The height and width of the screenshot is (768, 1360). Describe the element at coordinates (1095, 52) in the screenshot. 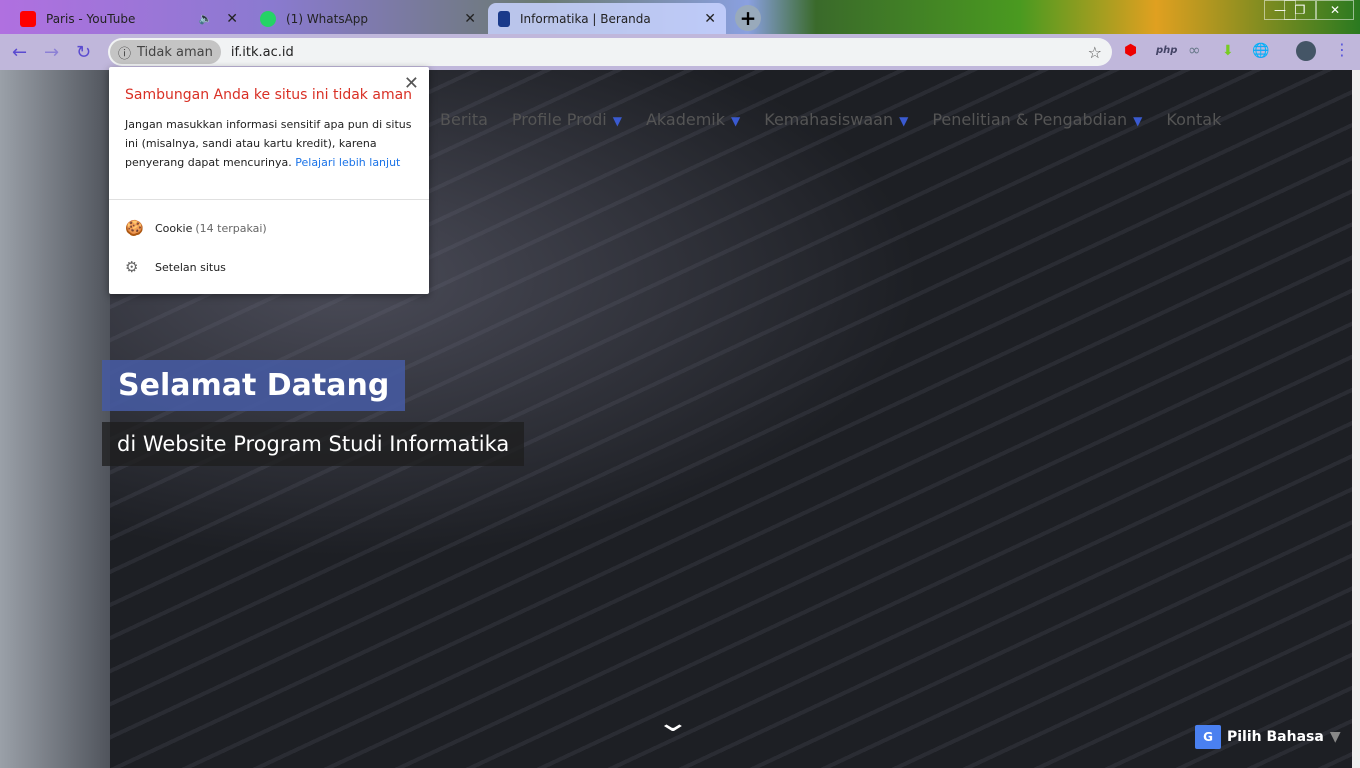

I see `bookmark-star-icon: ☆` at that location.